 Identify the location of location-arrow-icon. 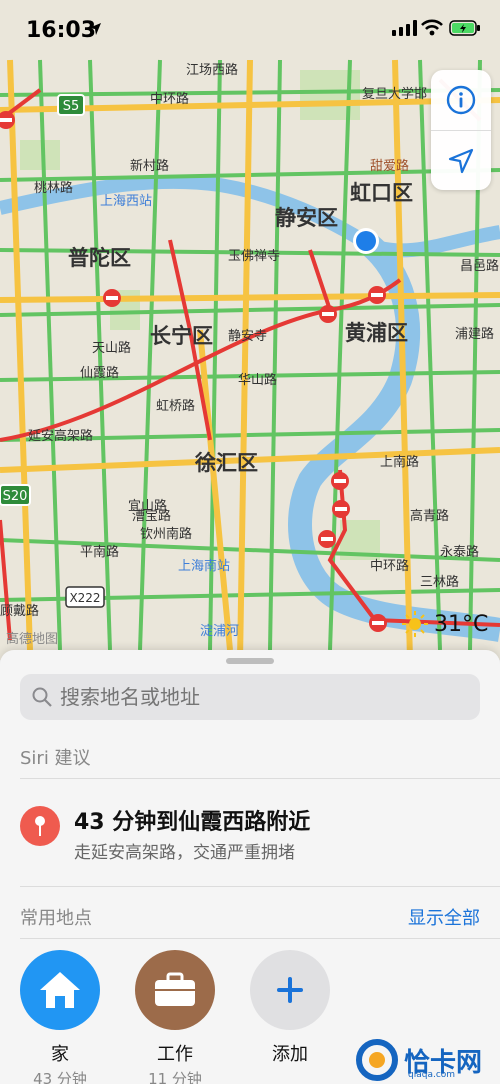
(461, 160).